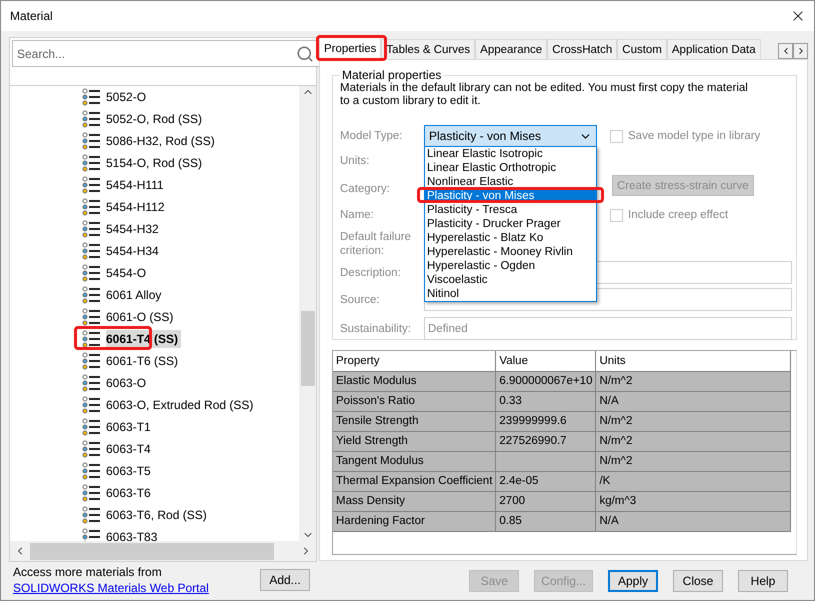  I want to click on field-label: Name:, so click(357, 215).